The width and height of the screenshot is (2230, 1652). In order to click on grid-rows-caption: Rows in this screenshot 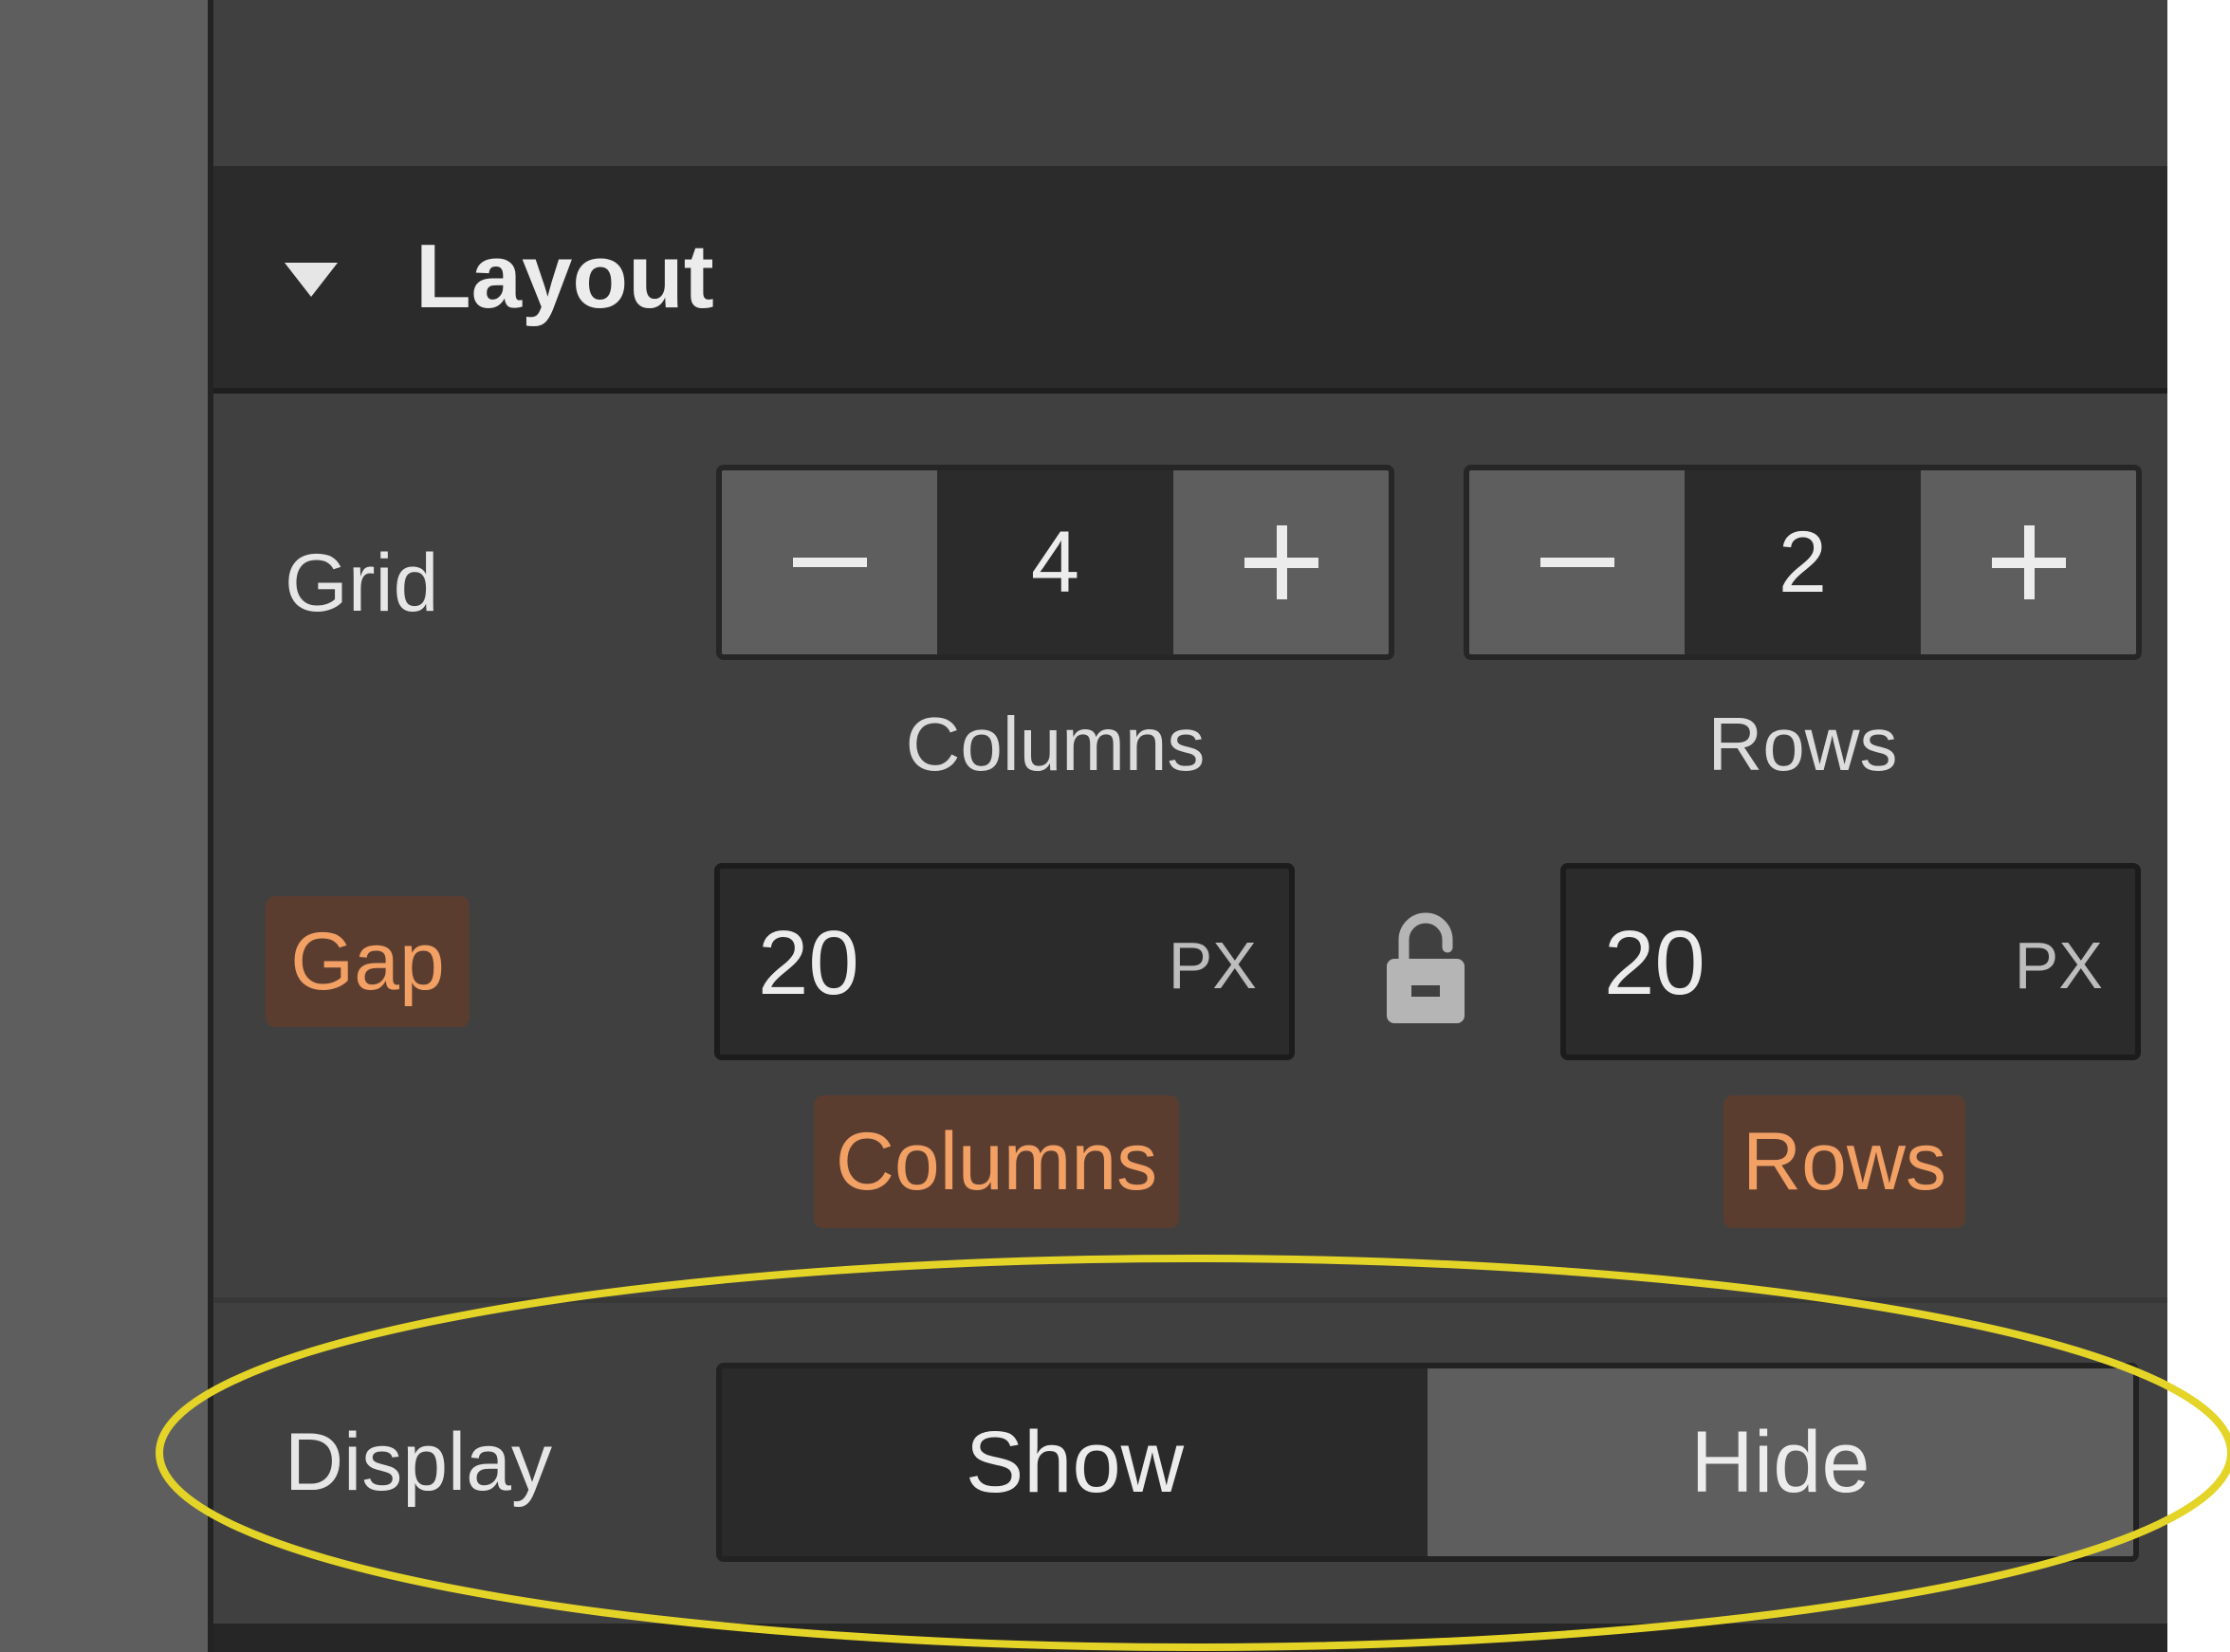, I will do `click(1803, 744)`.